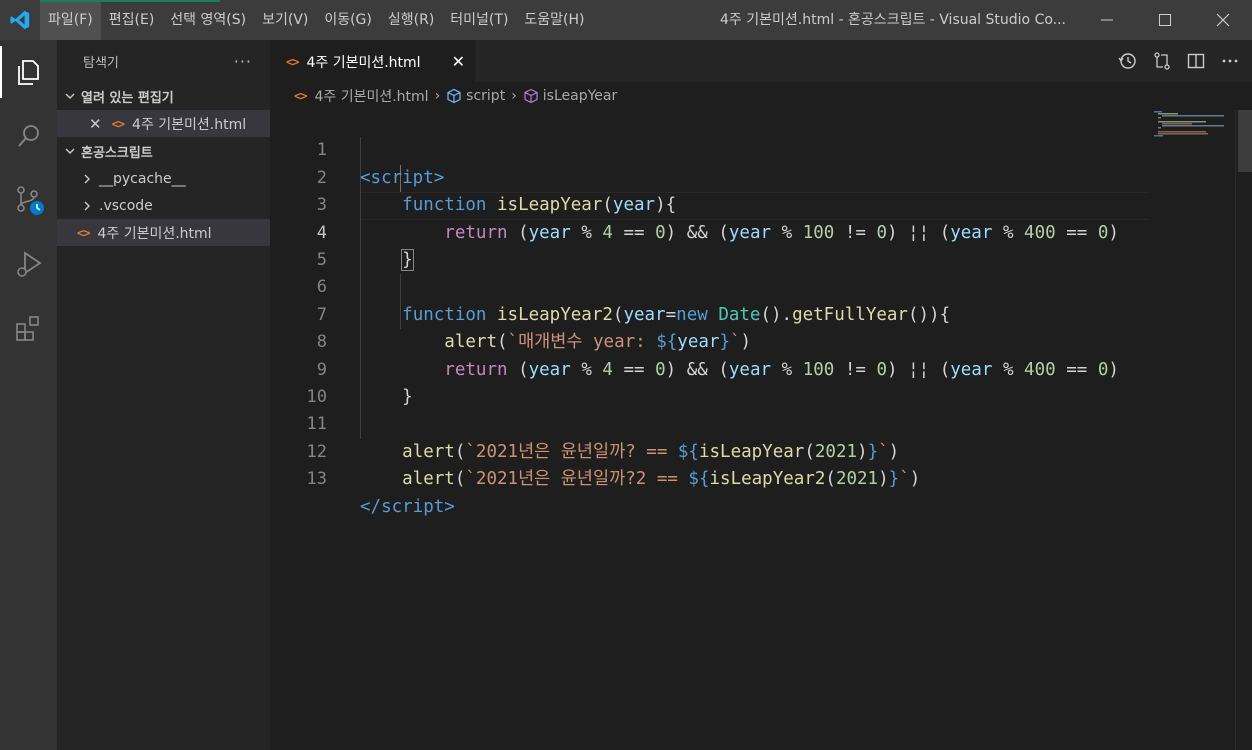  Describe the element at coordinates (117, 153) in the screenshot. I see `section-label: 혼공스크립트` at that location.